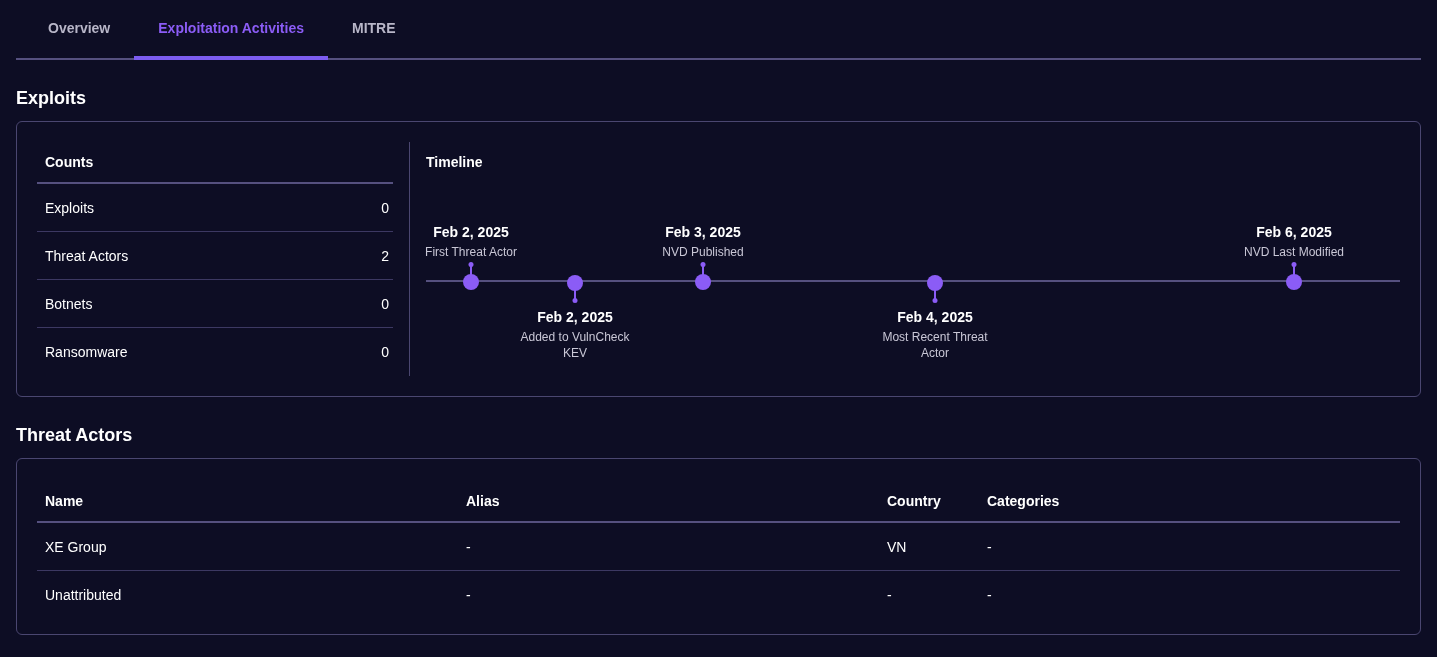  Describe the element at coordinates (79, 30) in the screenshot. I see `tab: Overview` at that location.